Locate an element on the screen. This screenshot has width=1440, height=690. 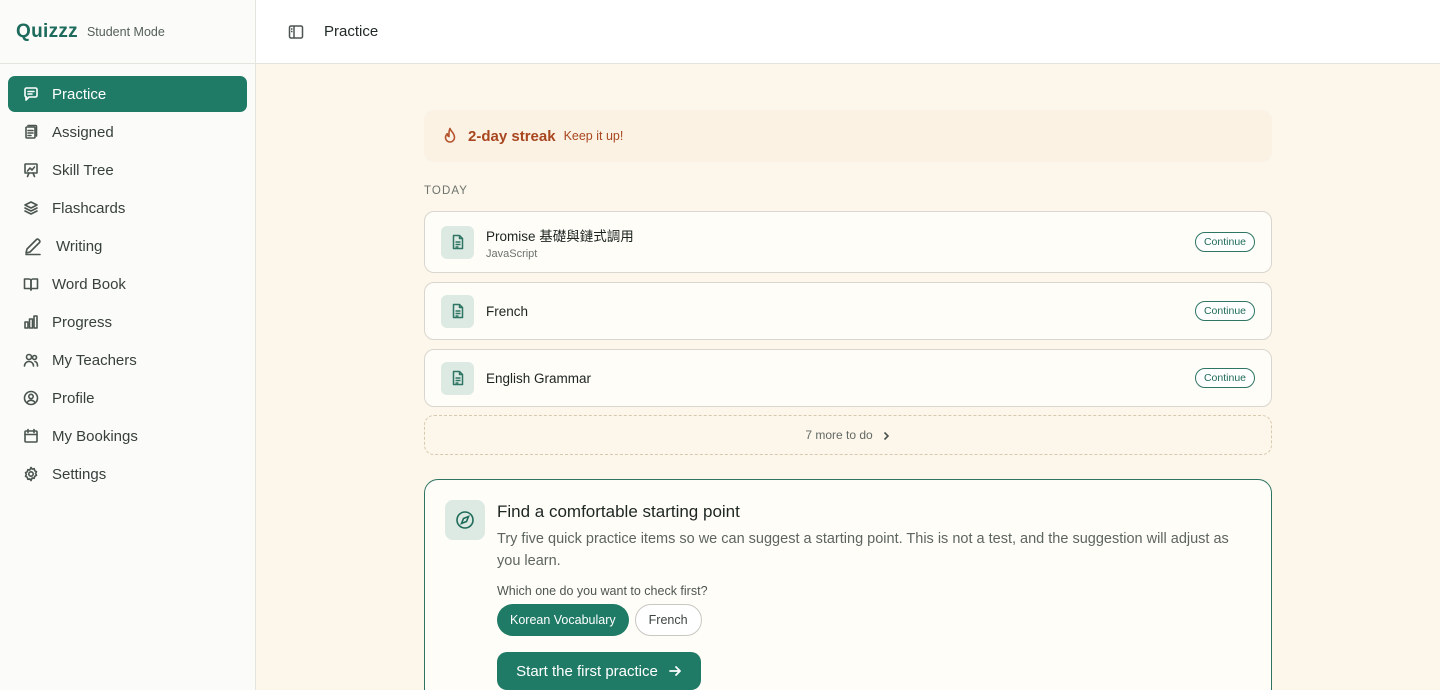
brand: Quizzz Student Mode is located at coordinates (127, 32).